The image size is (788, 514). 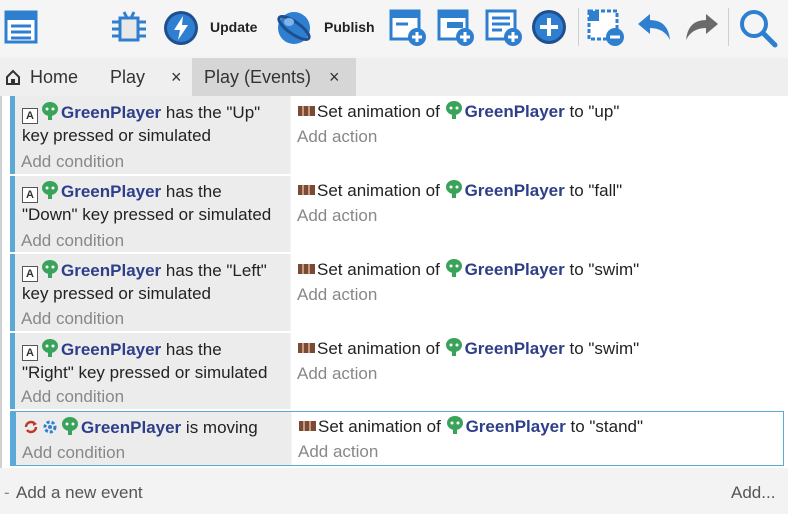 I want to click on condition-text: is moving, so click(x=219, y=427).